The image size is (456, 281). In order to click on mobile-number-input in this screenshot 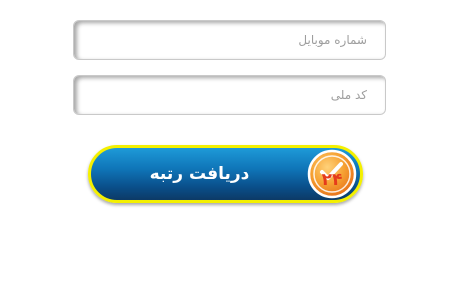, I will do `click(229, 40)`.